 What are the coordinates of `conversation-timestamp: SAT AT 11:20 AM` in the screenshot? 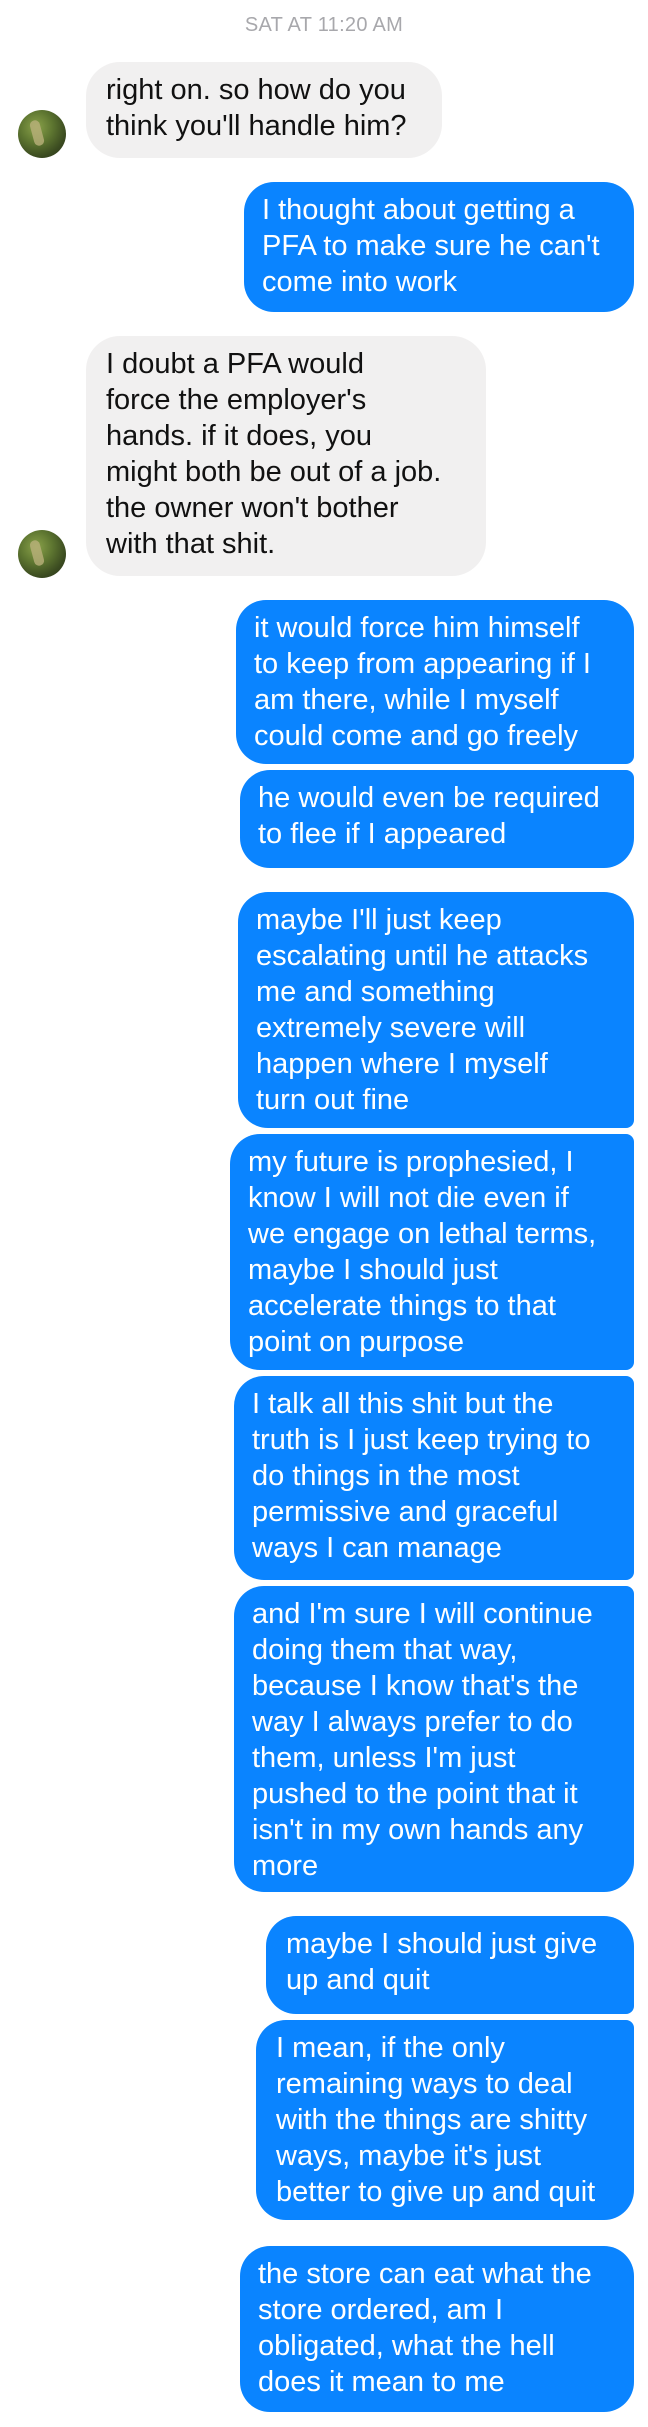 It's located at (324, 25).